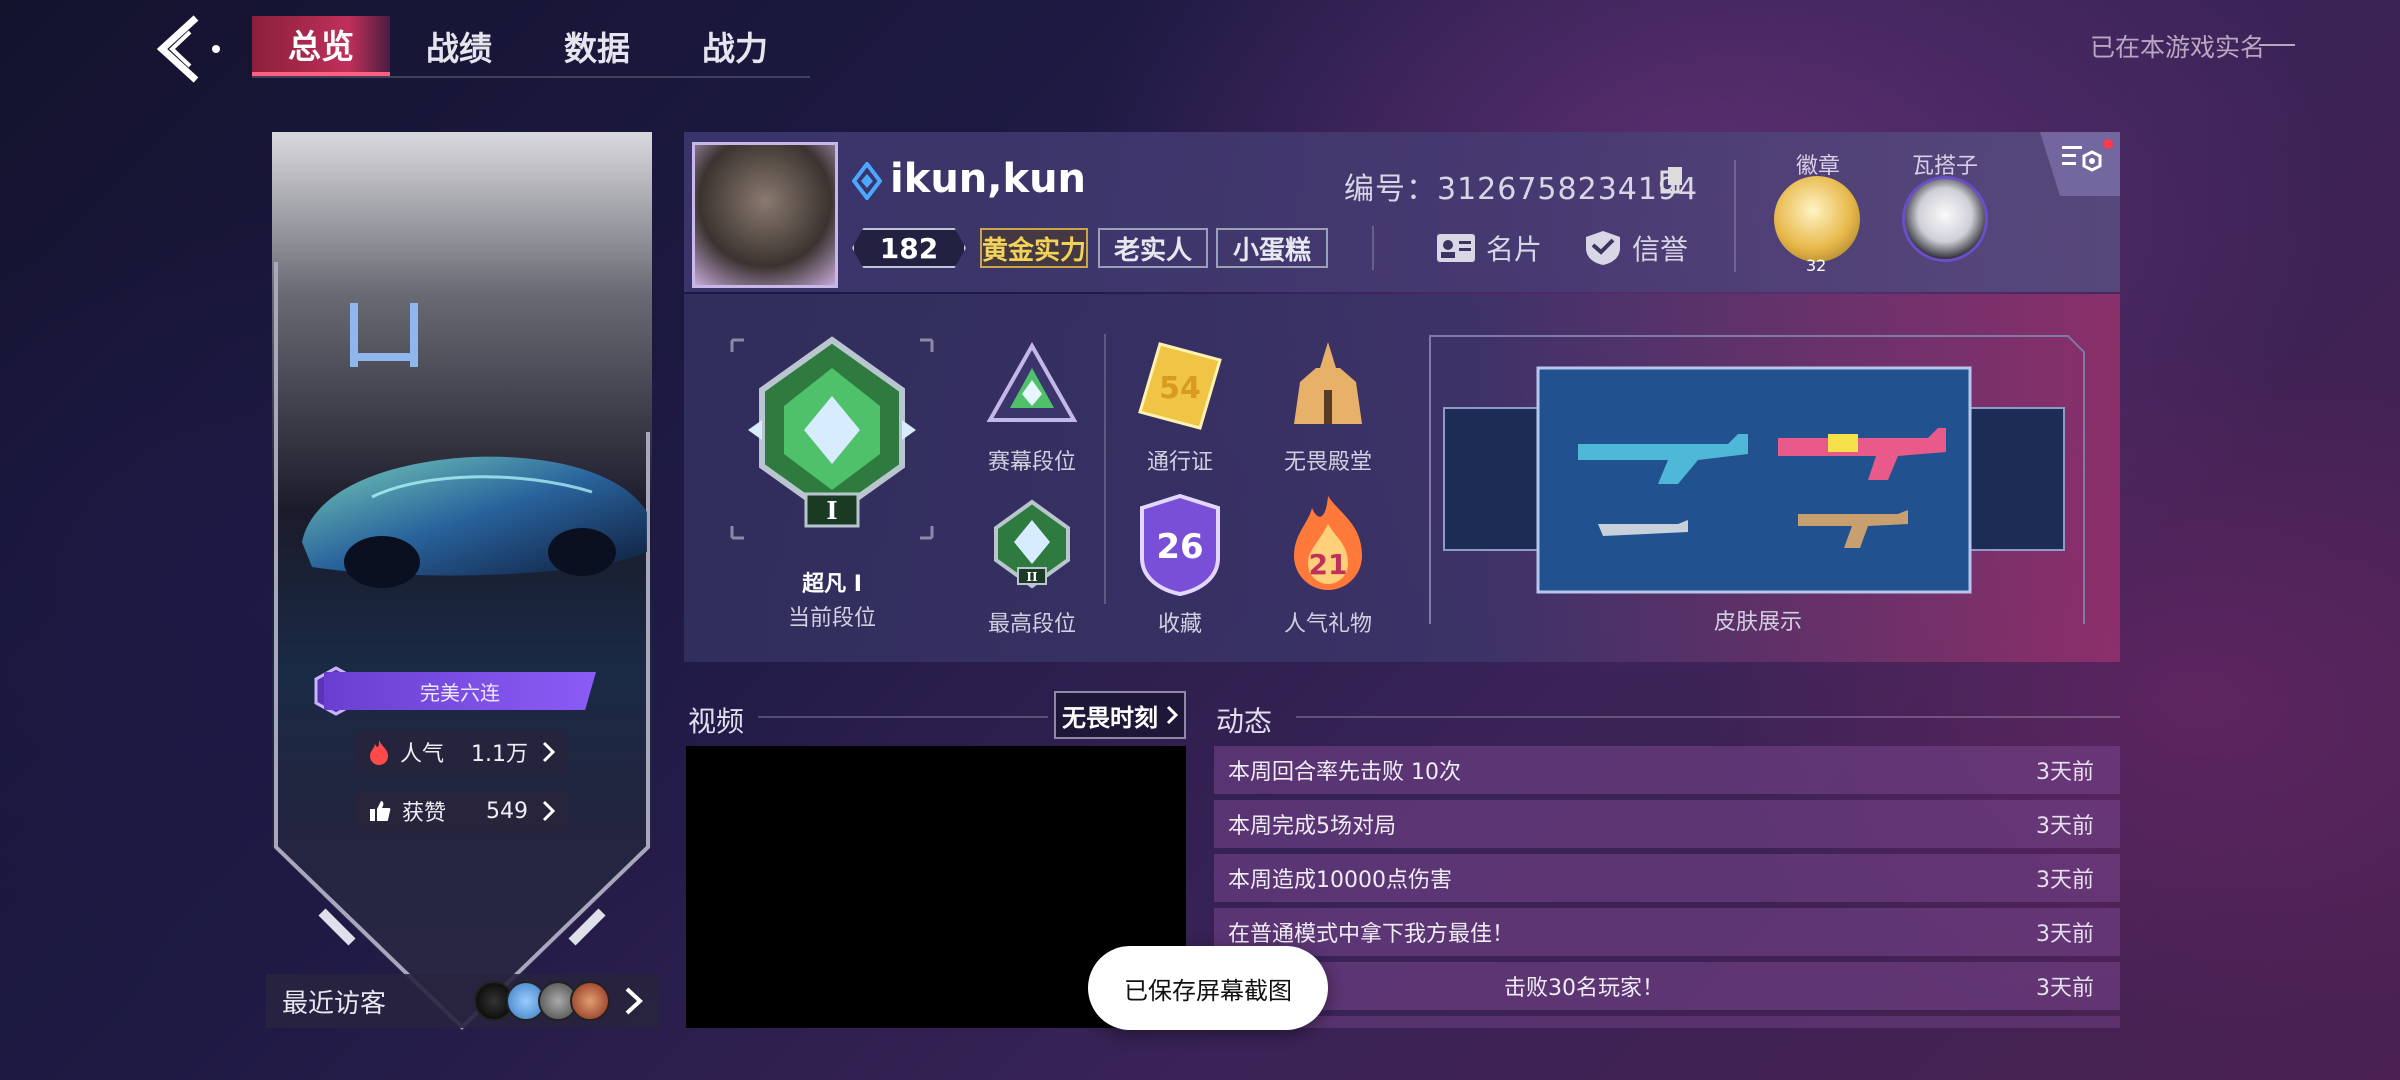 The image size is (2400, 1080). I want to click on feed-item-text: 击败30名玩家！, so click(1584, 988).